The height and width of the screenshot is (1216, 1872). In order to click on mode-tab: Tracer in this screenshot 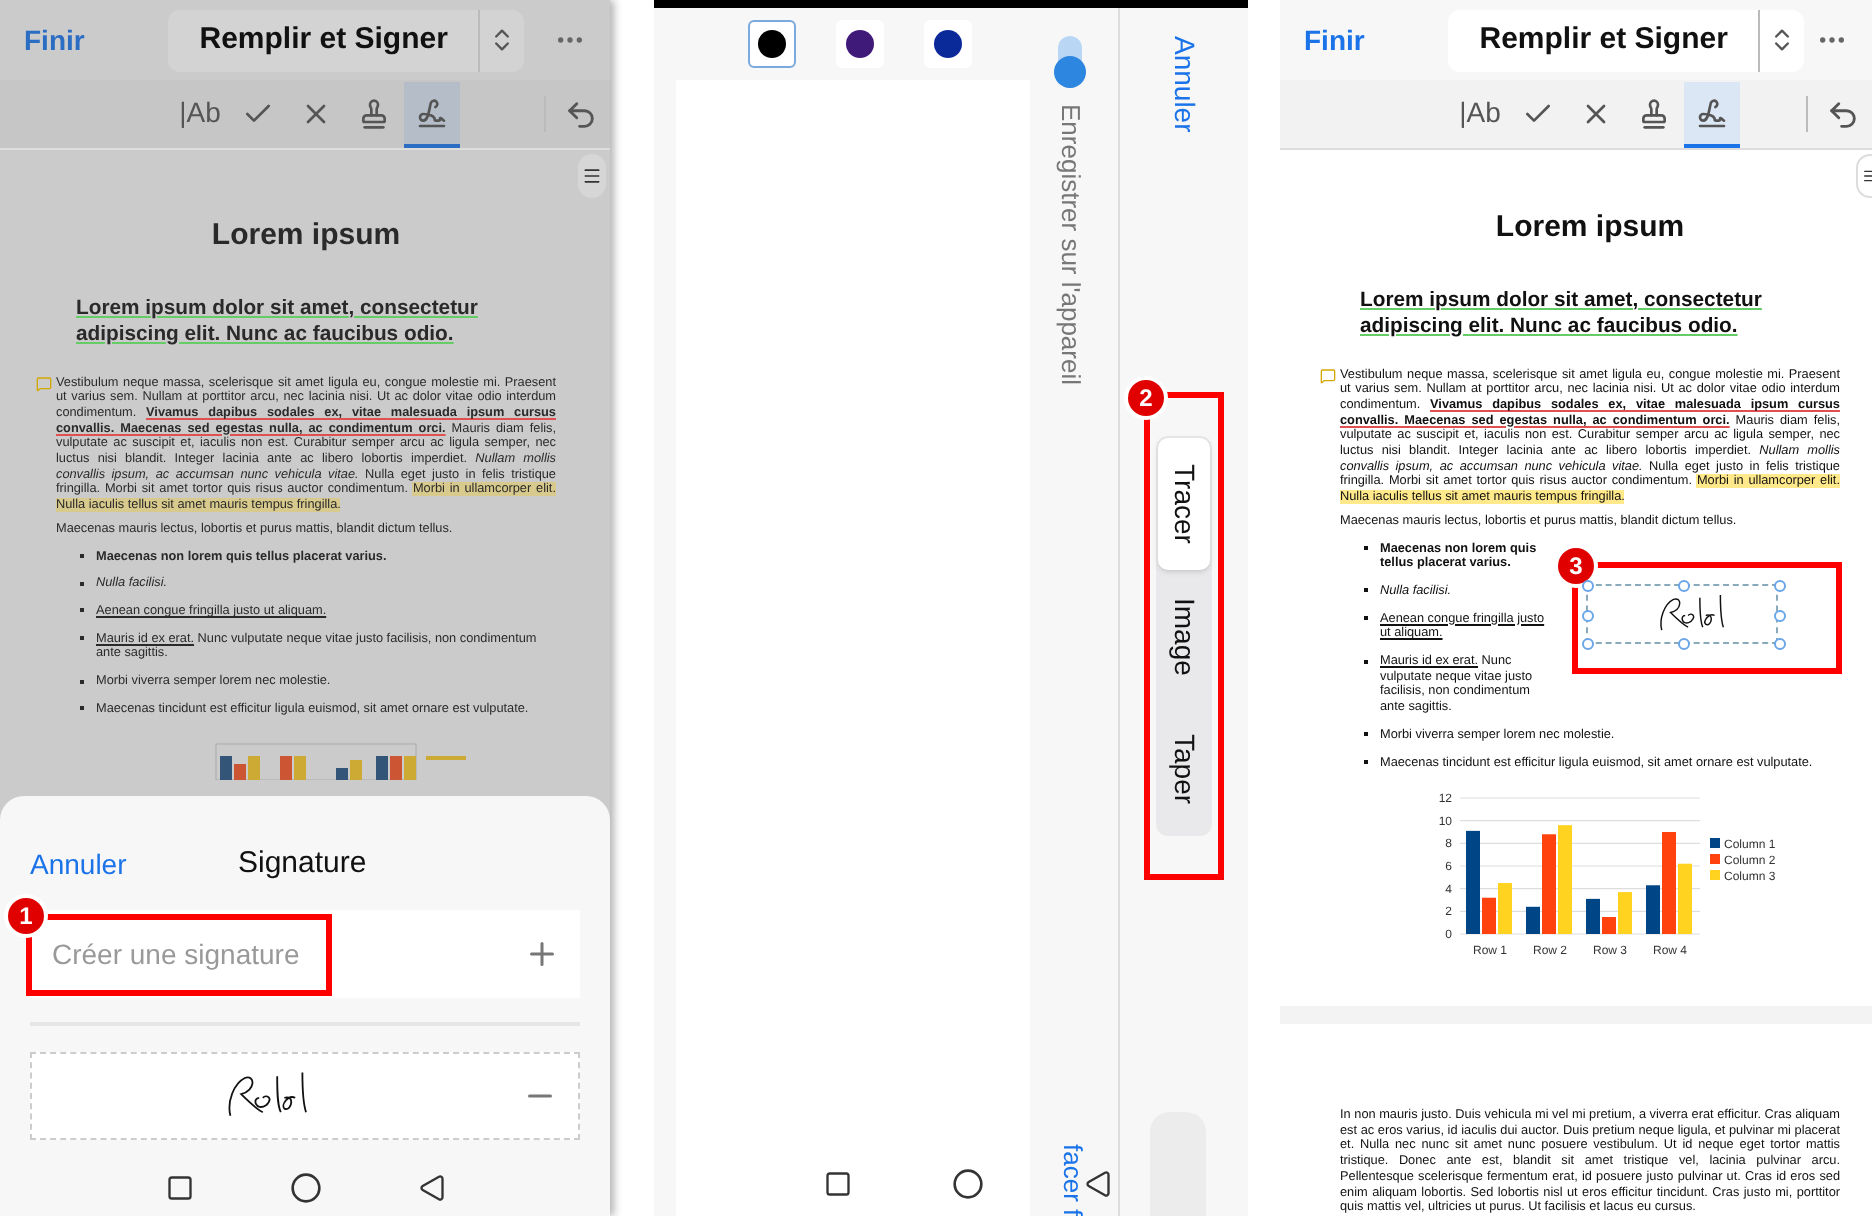, I will do `click(1184, 504)`.